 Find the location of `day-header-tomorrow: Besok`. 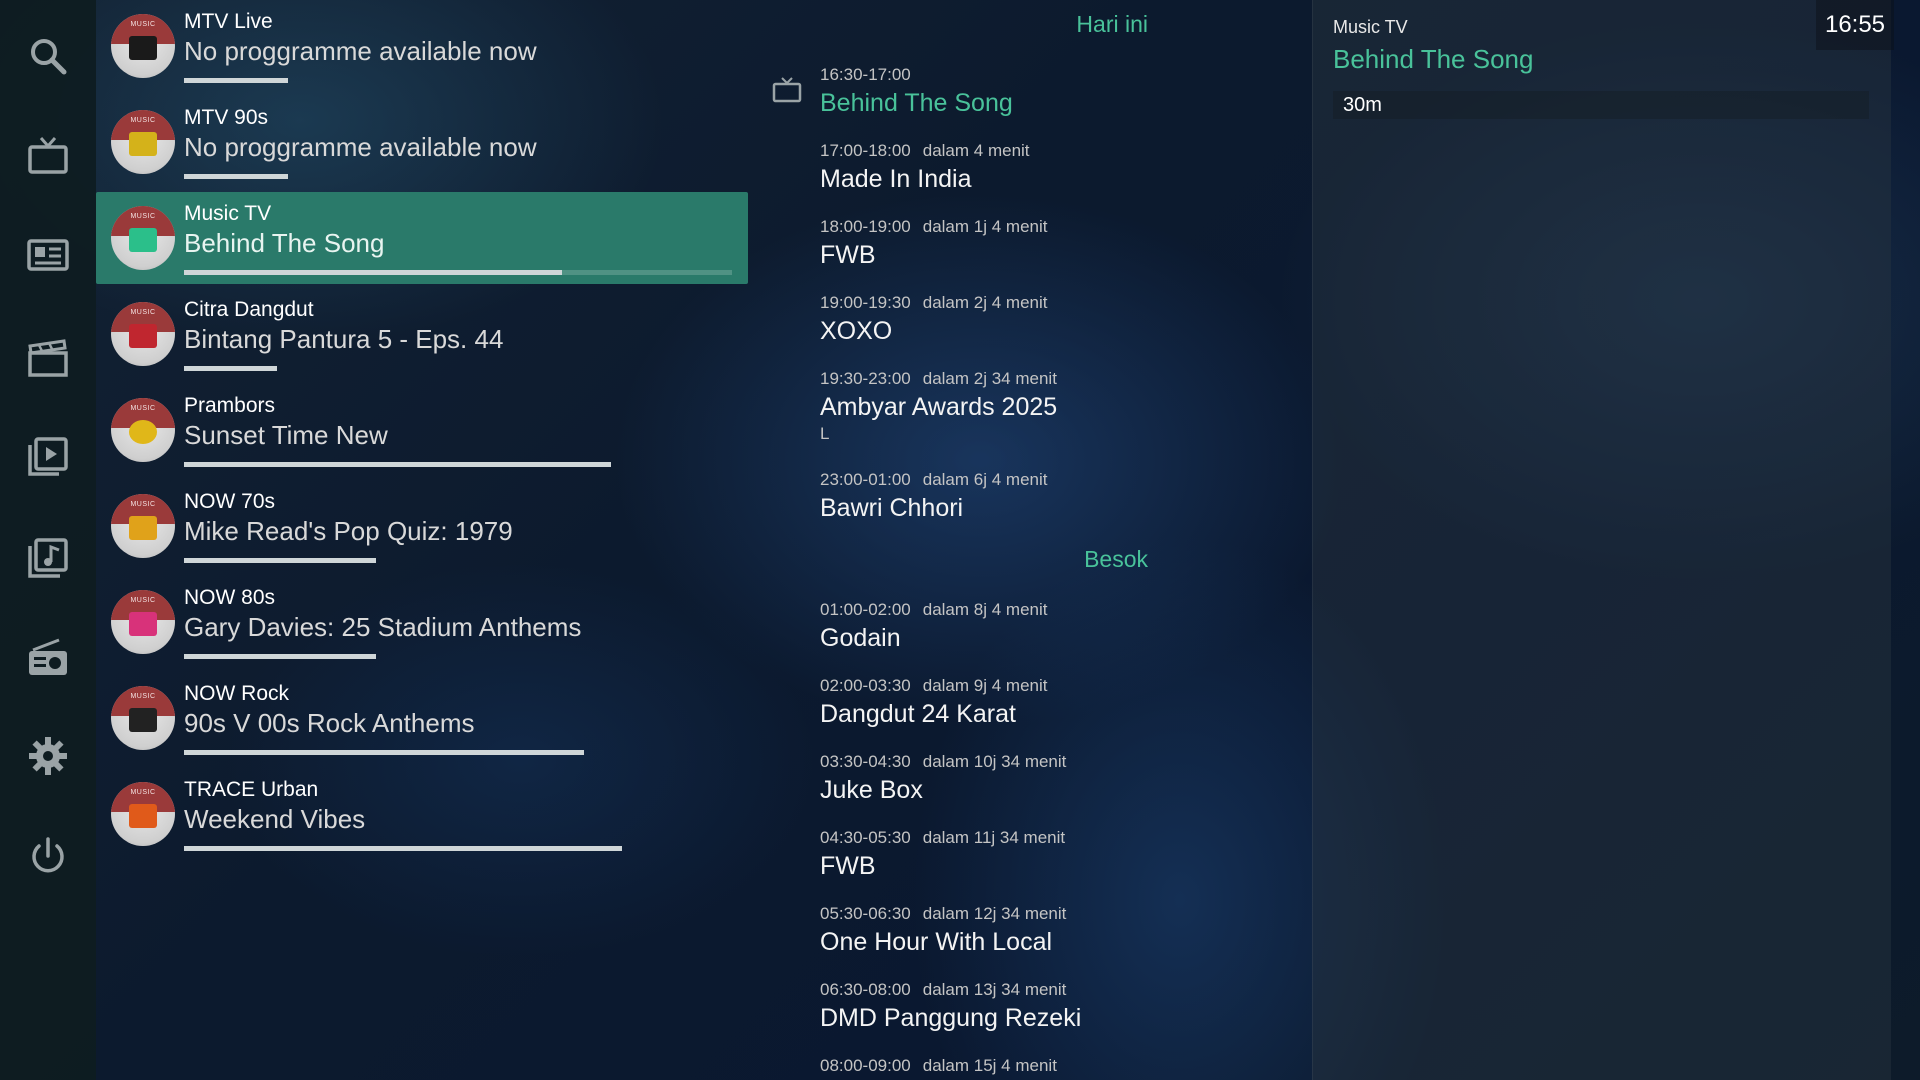

day-header-tomorrow: Besok is located at coordinates (1116, 559).